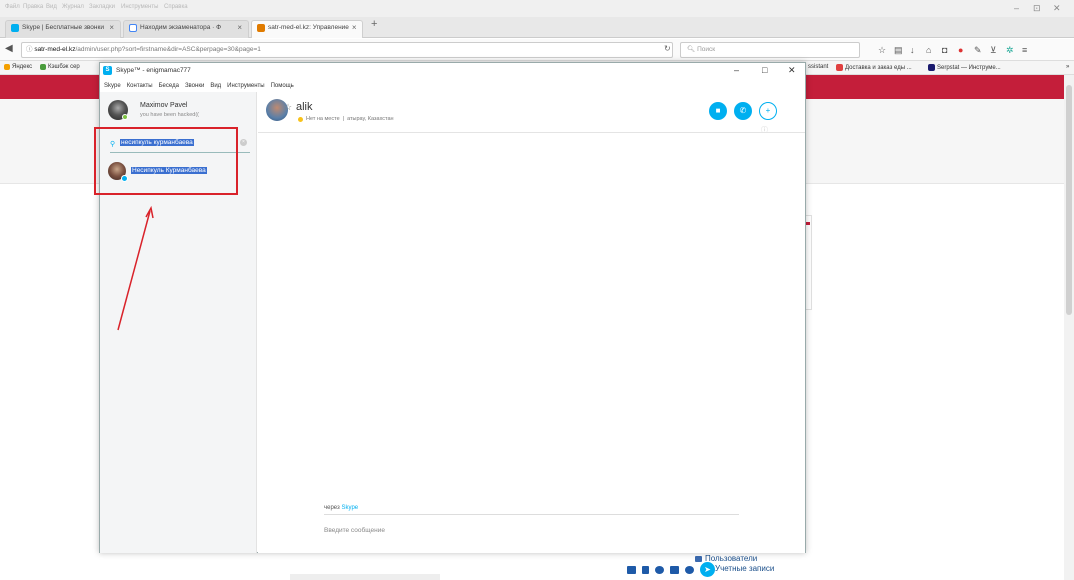 The width and height of the screenshot is (1074, 580). What do you see at coordinates (288, 107) in the screenshot?
I see `favorite-star-icon: ☆` at bounding box center [288, 107].